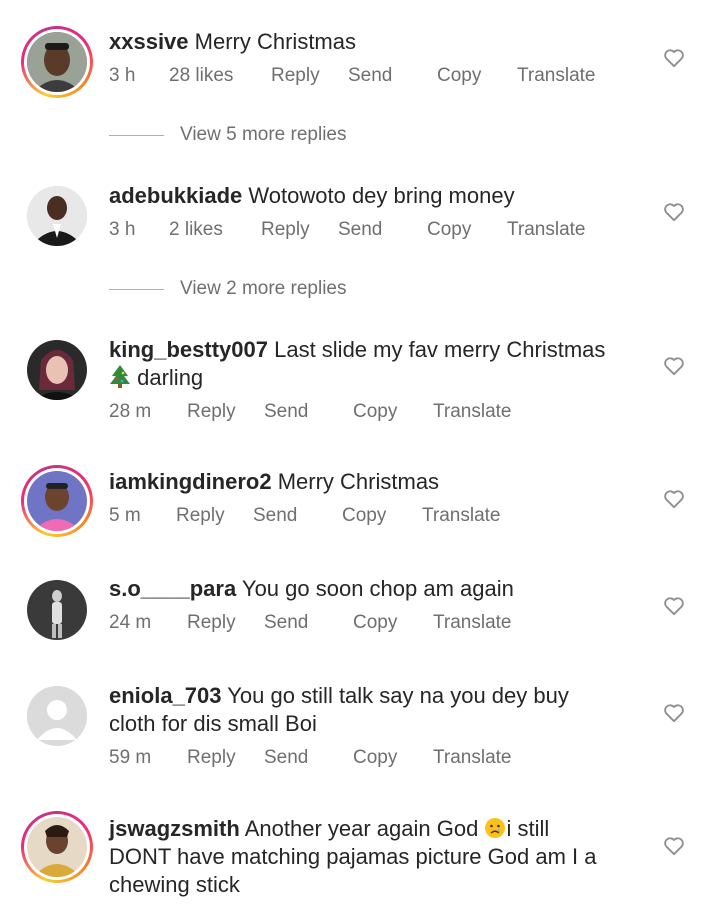 The image size is (720, 915). Describe the element at coordinates (130, 411) in the screenshot. I see `comment-time: 28 m` at that location.